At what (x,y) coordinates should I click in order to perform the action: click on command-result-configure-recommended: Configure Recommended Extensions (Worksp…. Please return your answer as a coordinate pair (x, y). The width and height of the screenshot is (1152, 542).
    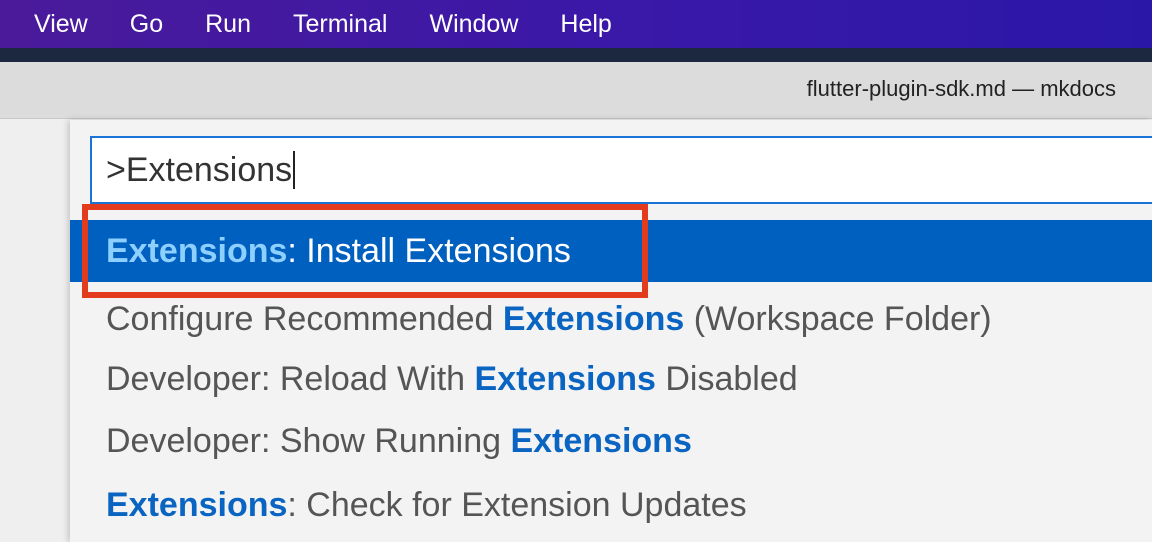
    Looking at the image, I should click on (611, 319).